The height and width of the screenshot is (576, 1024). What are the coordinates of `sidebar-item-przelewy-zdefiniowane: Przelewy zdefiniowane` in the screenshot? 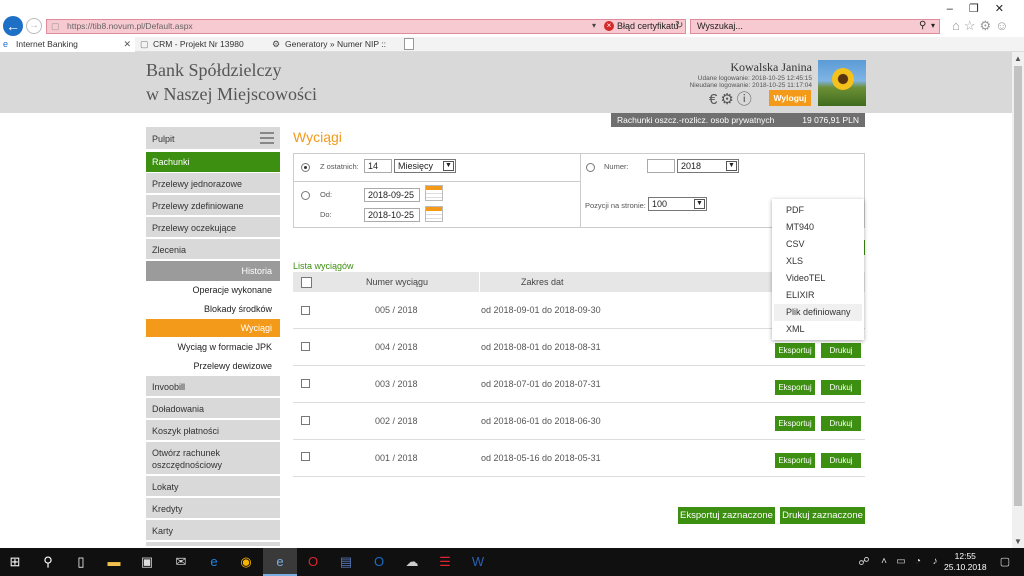 It's located at (213, 206).